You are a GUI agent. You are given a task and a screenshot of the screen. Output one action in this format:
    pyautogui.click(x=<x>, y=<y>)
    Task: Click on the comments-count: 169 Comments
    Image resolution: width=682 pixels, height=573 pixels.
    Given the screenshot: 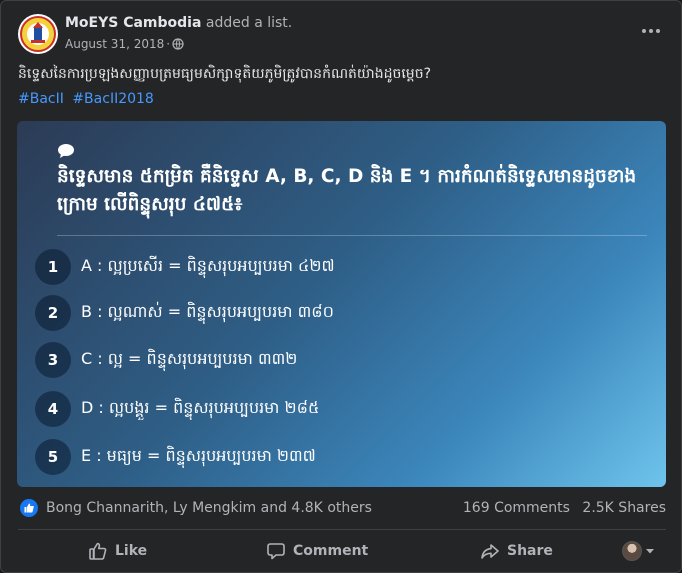 What is the action you would take?
    pyautogui.click(x=516, y=508)
    